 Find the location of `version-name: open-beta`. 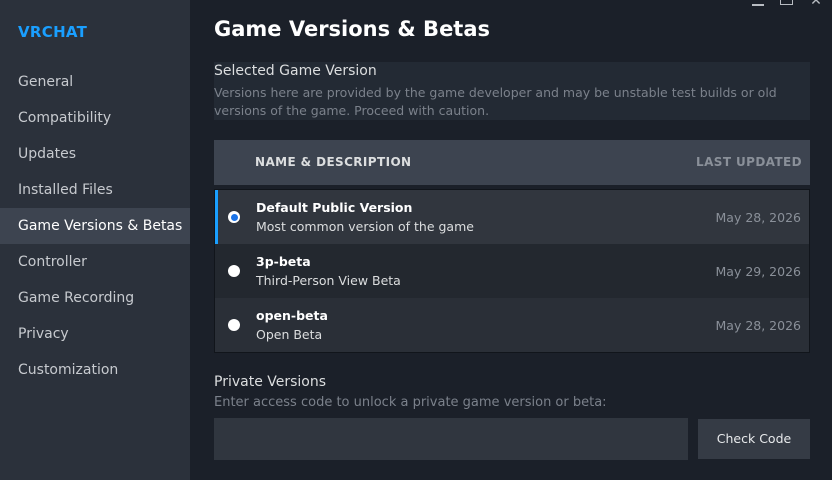

version-name: open-beta is located at coordinates (292, 315).